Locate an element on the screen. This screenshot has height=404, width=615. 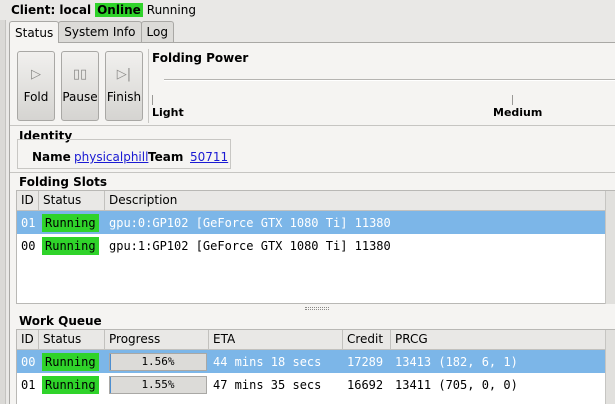
table-header: ID Status Progress ETA Credit PRCG is located at coordinates (316, 340).